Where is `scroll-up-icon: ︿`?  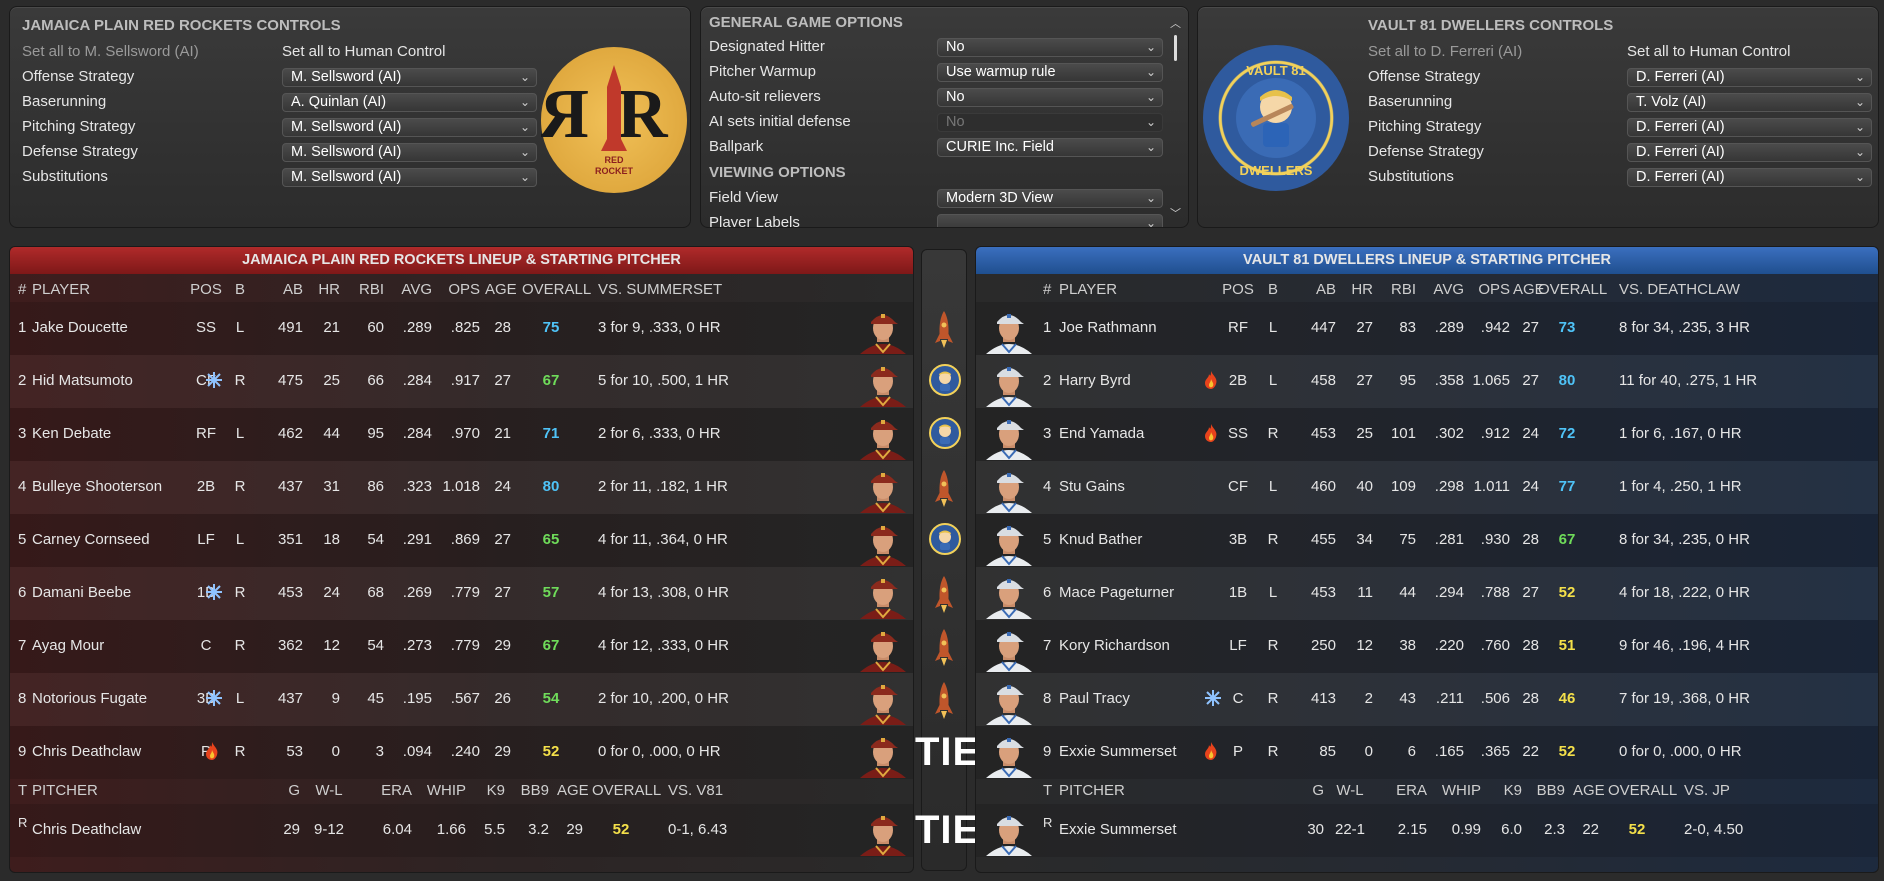
scroll-up-icon: ︿ is located at coordinates (1175, 23).